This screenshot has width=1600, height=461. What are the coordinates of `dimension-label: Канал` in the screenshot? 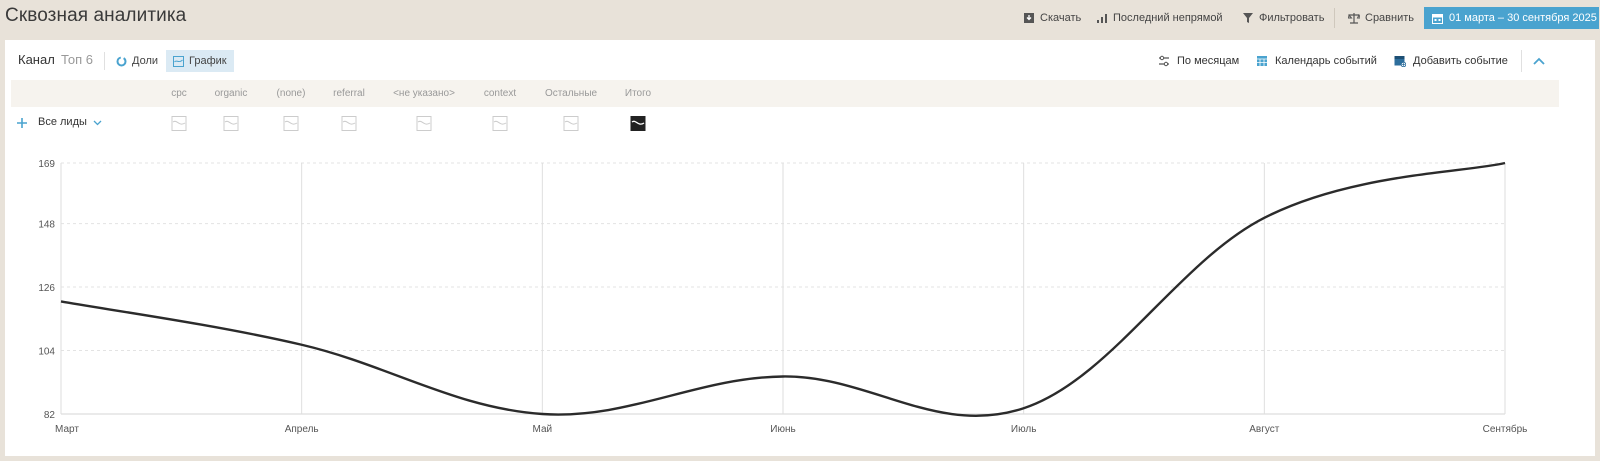 It's located at (36, 59).